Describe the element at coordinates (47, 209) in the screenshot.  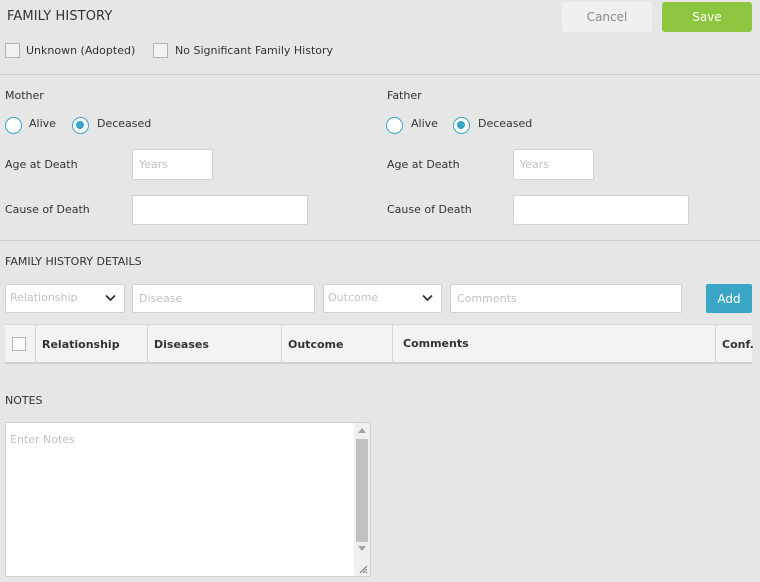
I see `mother-cause-label: Cause of Death` at that location.